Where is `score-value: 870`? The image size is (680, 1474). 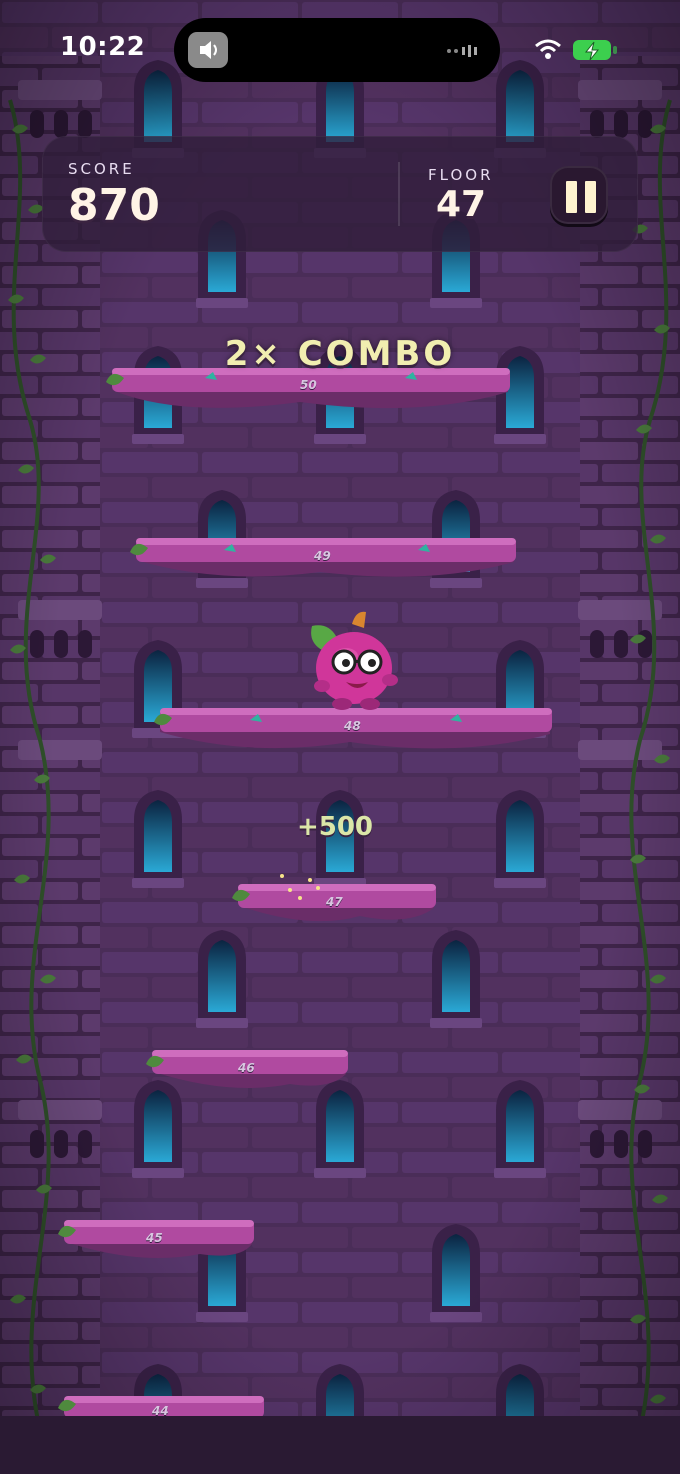 score-value: 870 is located at coordinates (114, 205).